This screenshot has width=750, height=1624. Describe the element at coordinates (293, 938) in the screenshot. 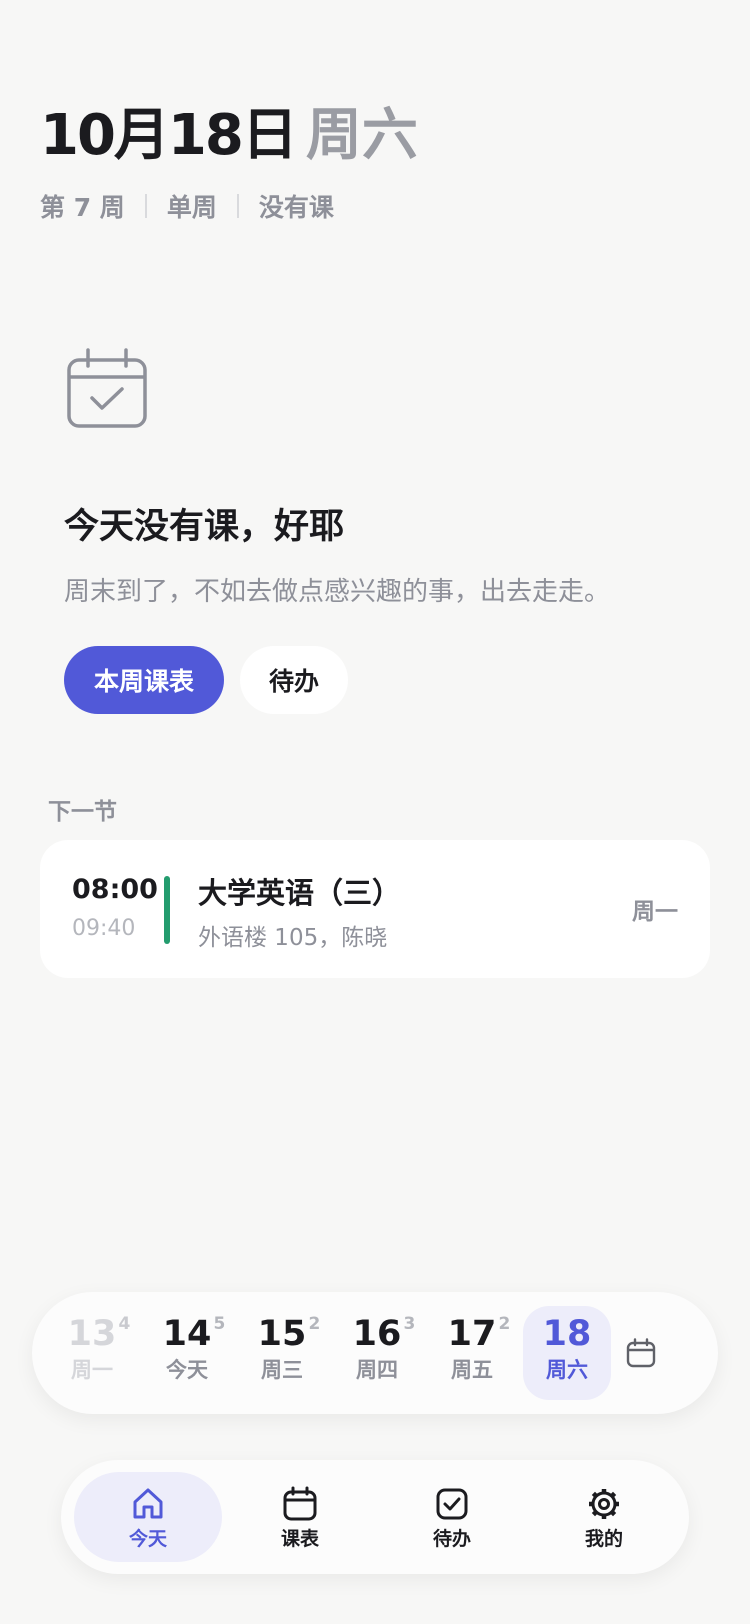

I see `course-location: 外语楼 105，陈晓` at that location.